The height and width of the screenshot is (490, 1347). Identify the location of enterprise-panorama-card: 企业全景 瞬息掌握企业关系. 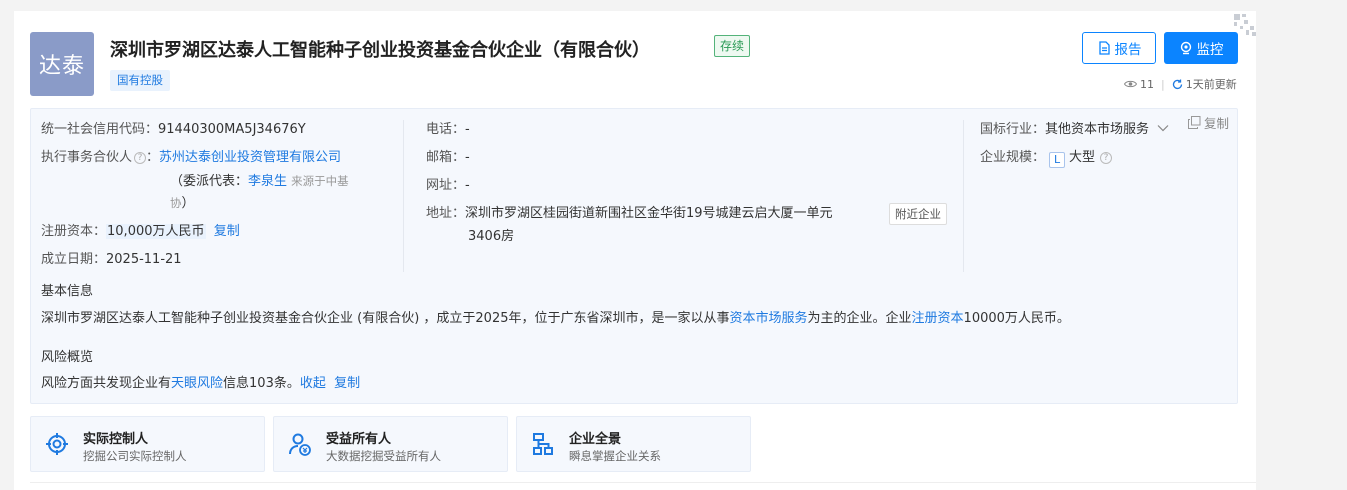
(633, 444).